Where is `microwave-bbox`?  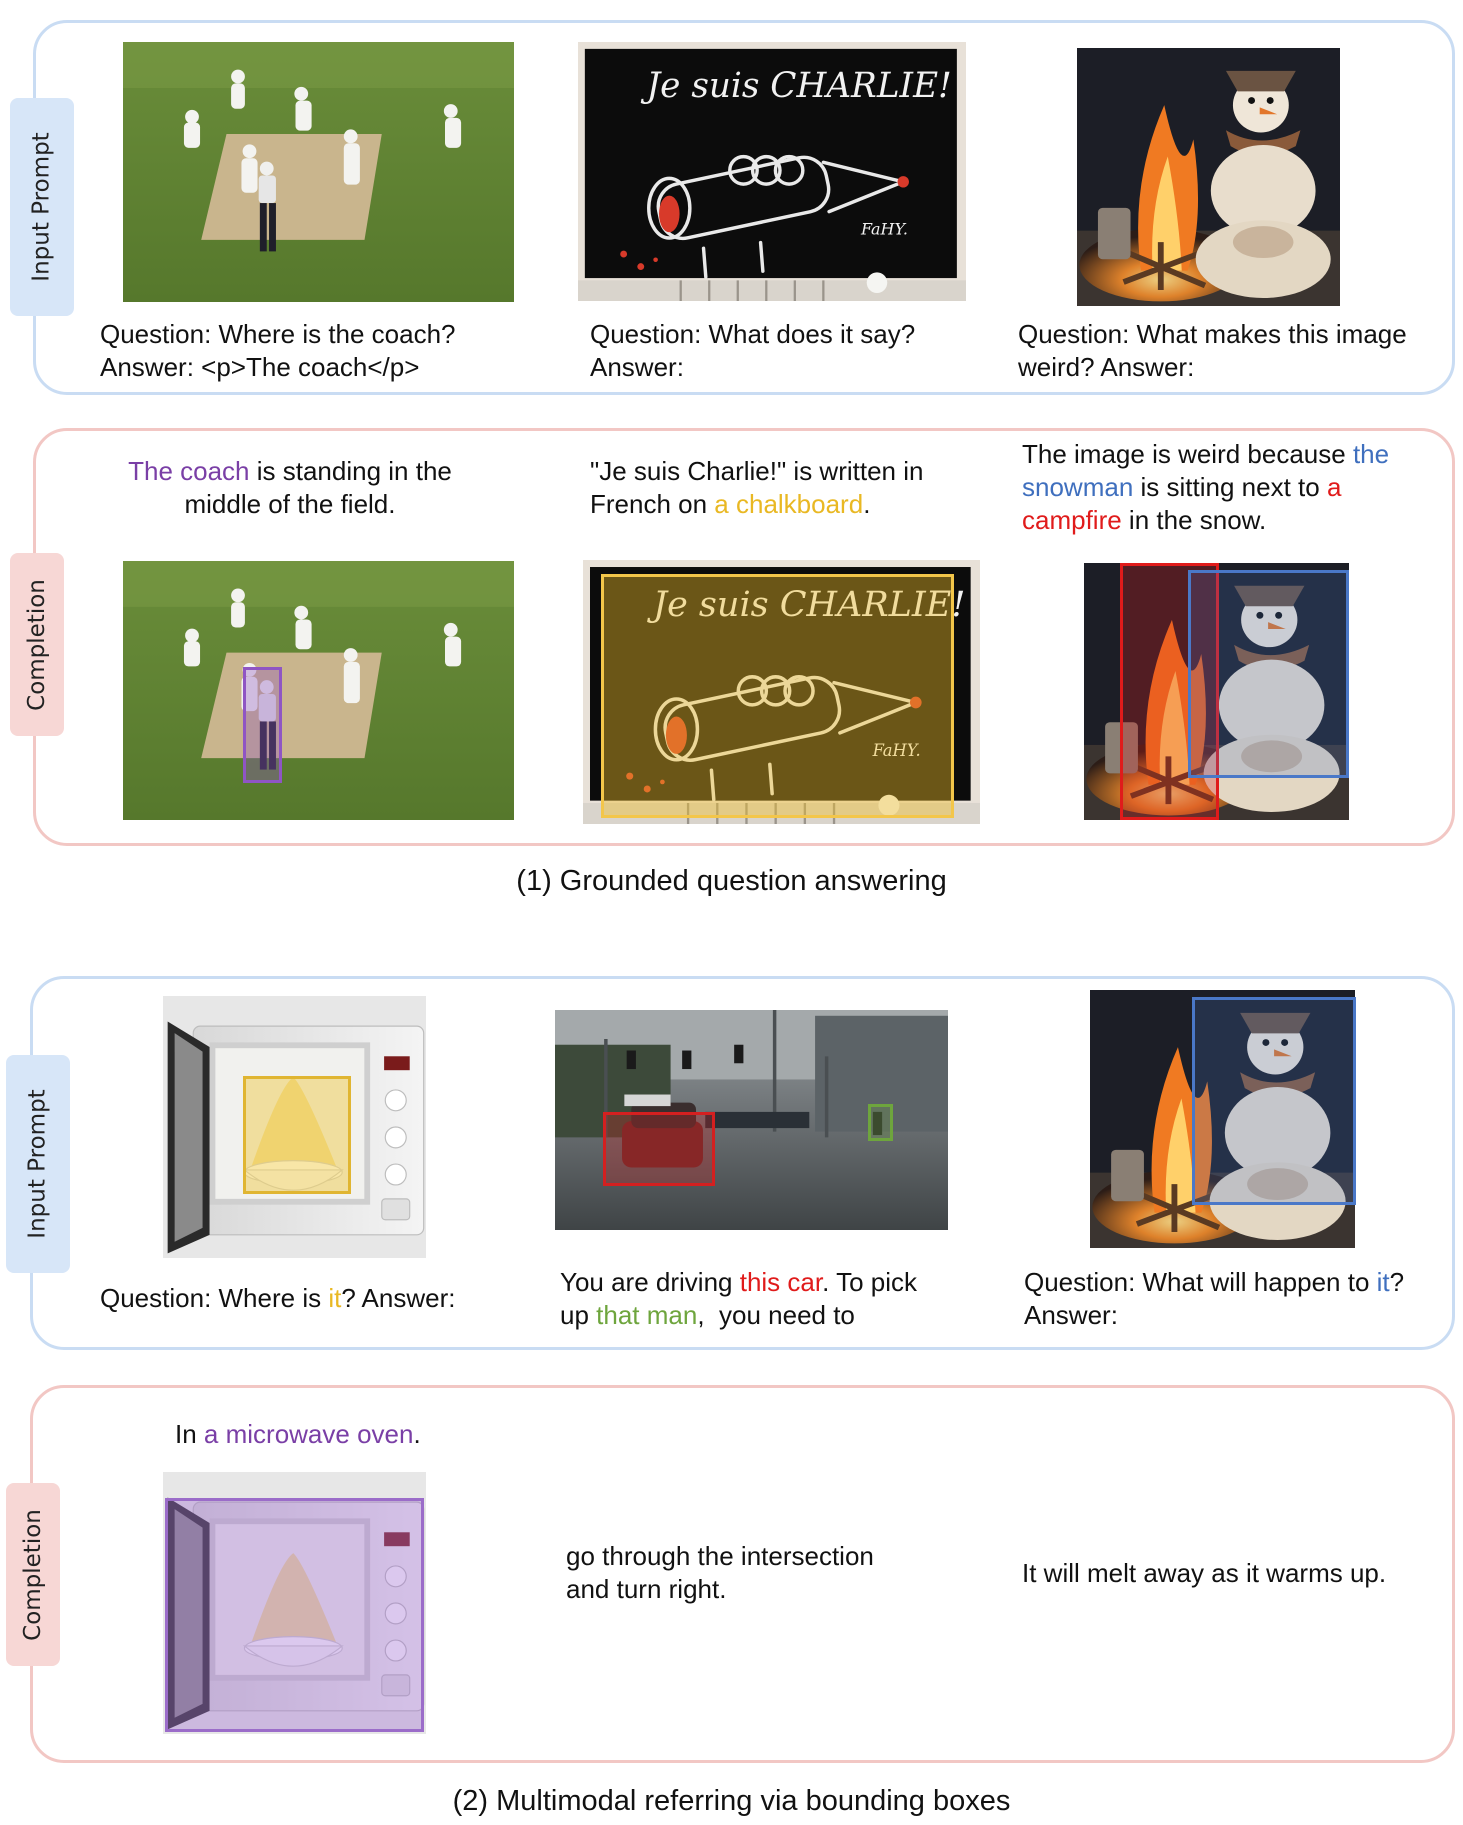 microwave-bbox is located at coordinates (294, 1615).